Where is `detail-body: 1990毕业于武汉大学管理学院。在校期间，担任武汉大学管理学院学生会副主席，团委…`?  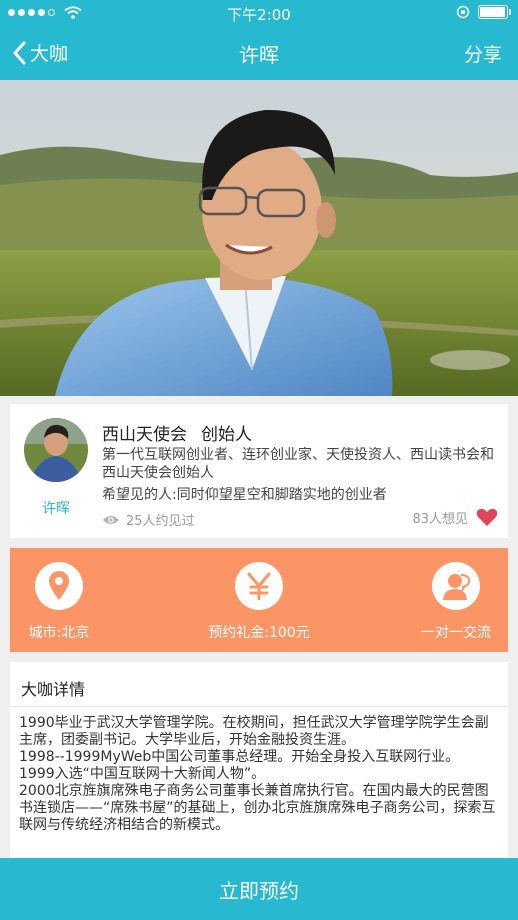
detail-body: 1990毕业于武汉大学管理学院。在校期间，担任武汉大学管理学院学生会副主席，团委… is located at coordinates (260, 774).